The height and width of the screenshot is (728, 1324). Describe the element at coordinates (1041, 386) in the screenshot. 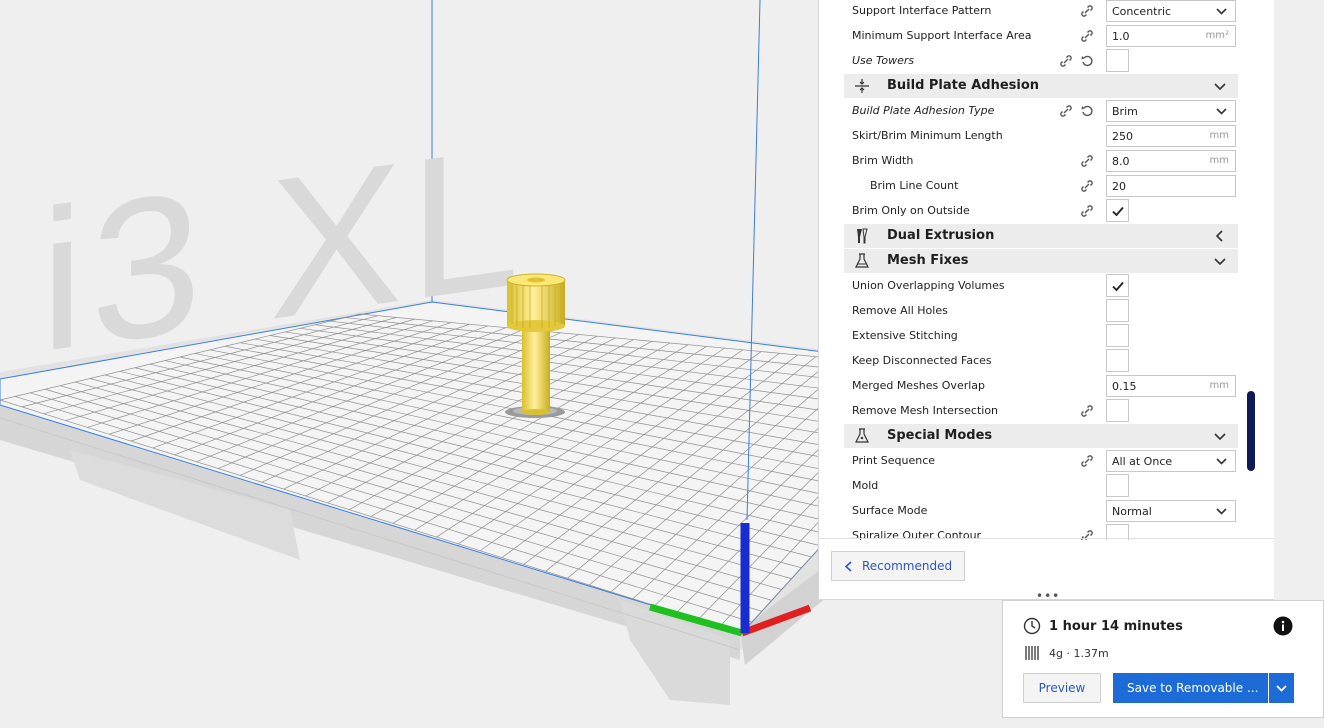

I see `setting-merged-meshes-overlap: Merged Meshes Overlap 0.15 mm` at that location.